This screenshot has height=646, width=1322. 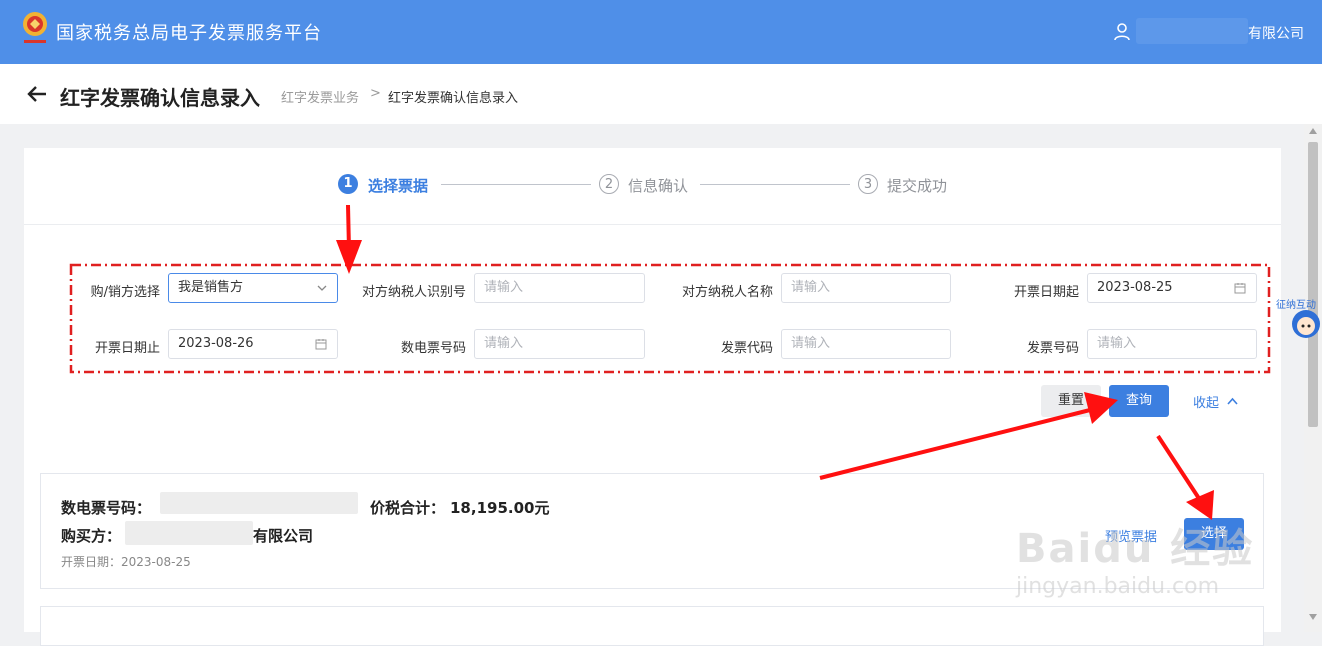 I want to click on watermark-brand: Baidu 经验, so click(x=1135, y=549).